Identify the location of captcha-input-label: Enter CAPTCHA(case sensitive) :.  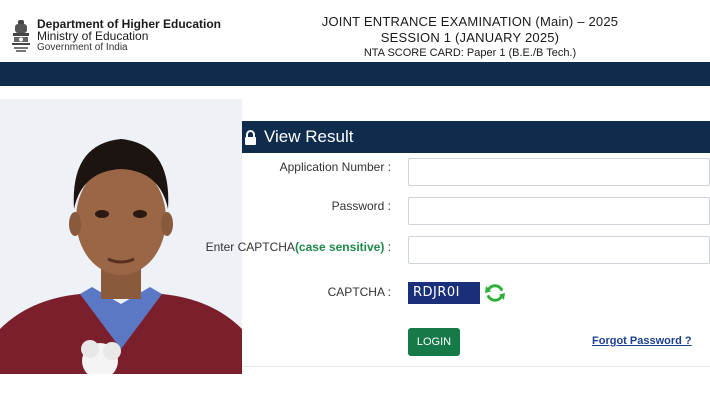
(291, 247).